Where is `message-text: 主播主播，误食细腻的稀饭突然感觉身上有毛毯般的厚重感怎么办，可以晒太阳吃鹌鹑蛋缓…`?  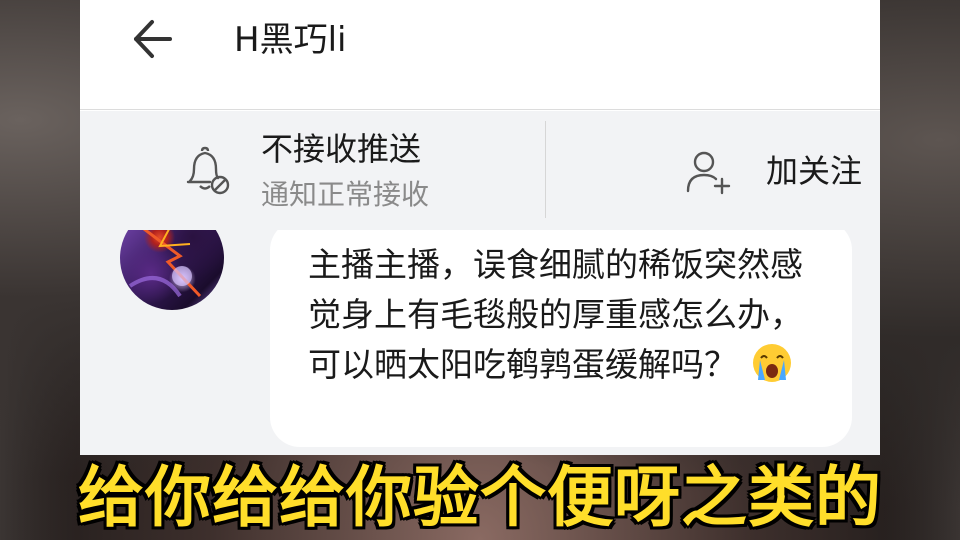
message-text: 主播主播，误食细腻的稀饭突然感觉身上有毛毯般的厚重感怎么办，可以晒太阳吃鹌鹑蛋缓… is located at coordinates (555, 314).